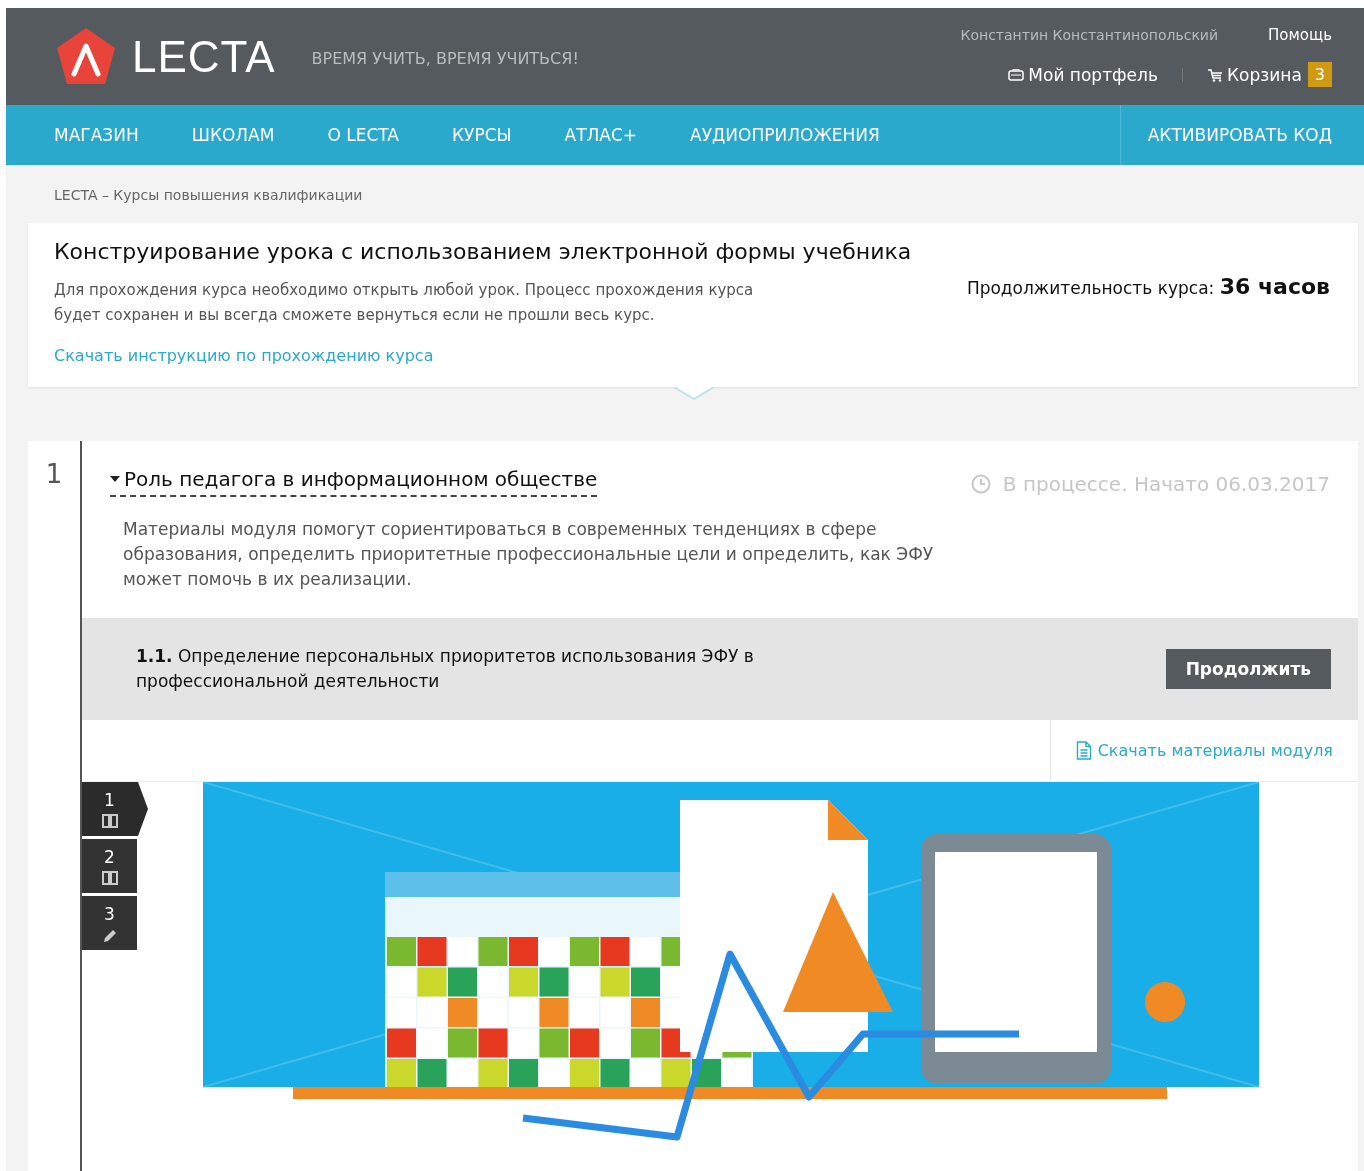 Image resolution: width=1364 pixels, height=1171 pixels. What do you see at coordinates (115, 809) in the screenshot?
I see `step-tab: 1` at bounding box center [115, 809].